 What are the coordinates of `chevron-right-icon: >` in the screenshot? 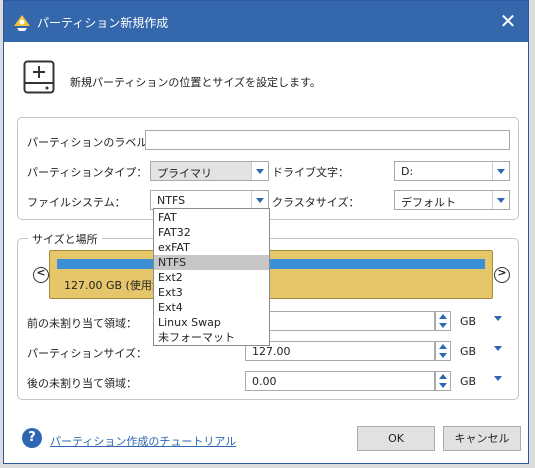 It's located at (502, 272).